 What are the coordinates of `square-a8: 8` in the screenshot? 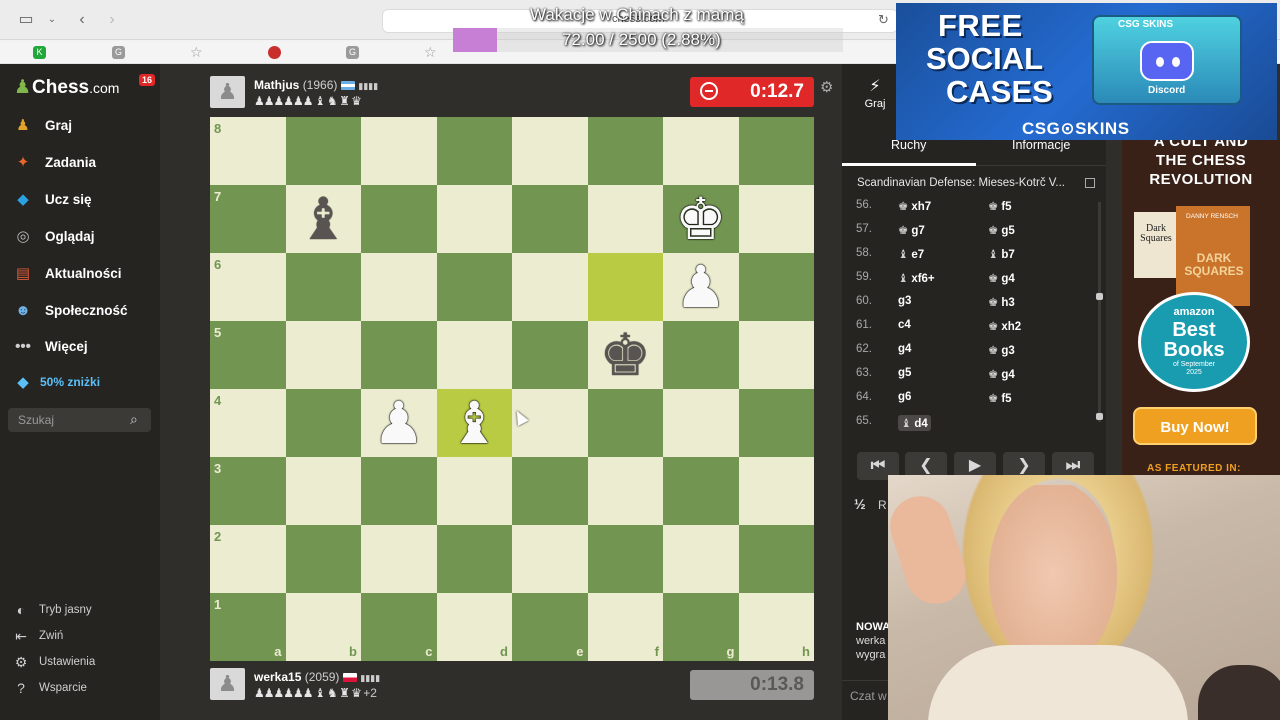 It's located at (248, 151).